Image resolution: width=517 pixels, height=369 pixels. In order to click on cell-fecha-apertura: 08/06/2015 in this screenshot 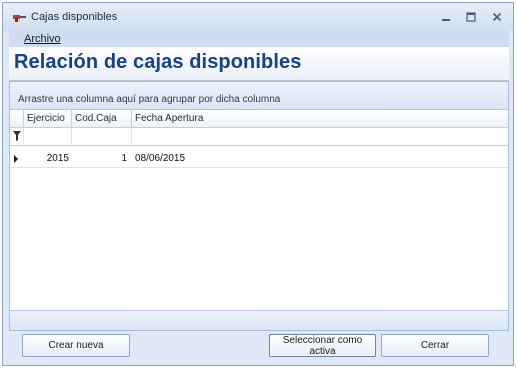, I will do `click(160, 158)`.